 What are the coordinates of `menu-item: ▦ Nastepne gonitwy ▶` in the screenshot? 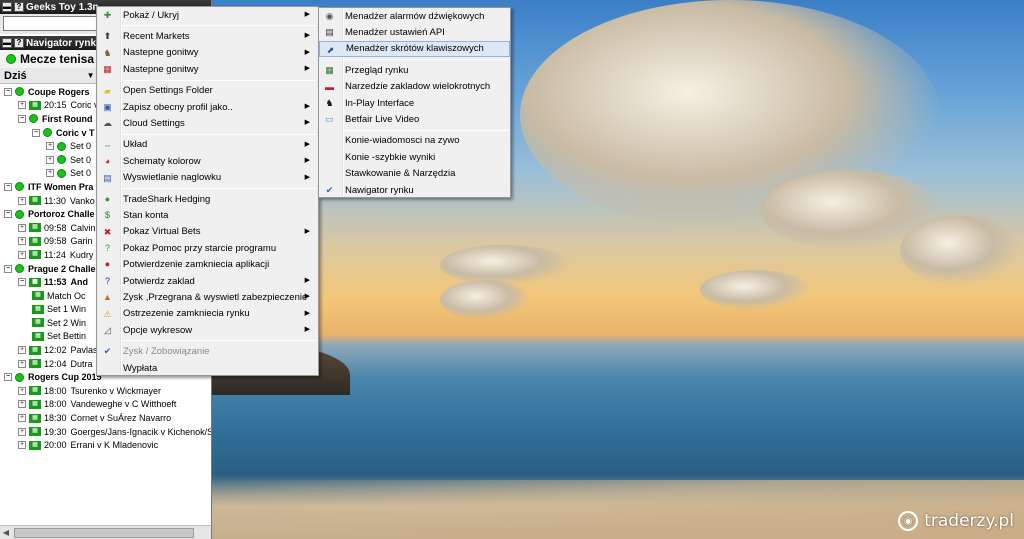 It's located at (207, 69).